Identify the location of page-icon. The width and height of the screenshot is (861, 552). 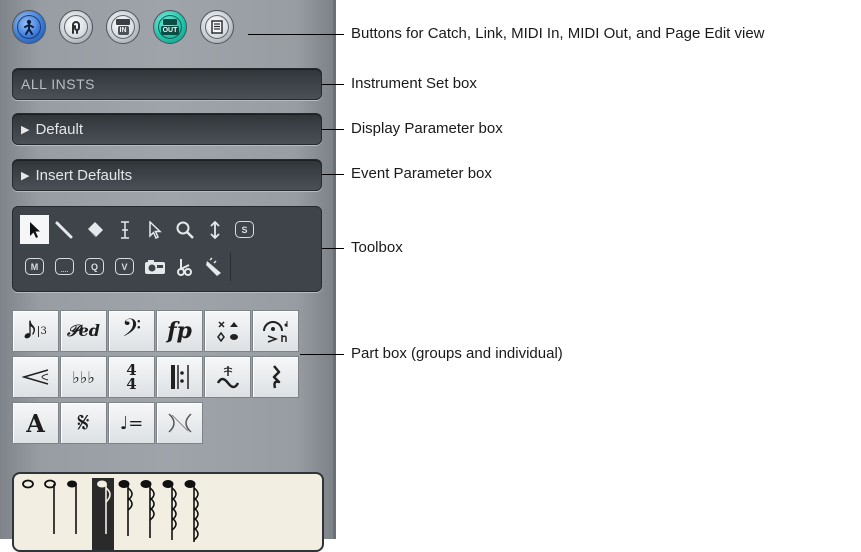
(217, 27).